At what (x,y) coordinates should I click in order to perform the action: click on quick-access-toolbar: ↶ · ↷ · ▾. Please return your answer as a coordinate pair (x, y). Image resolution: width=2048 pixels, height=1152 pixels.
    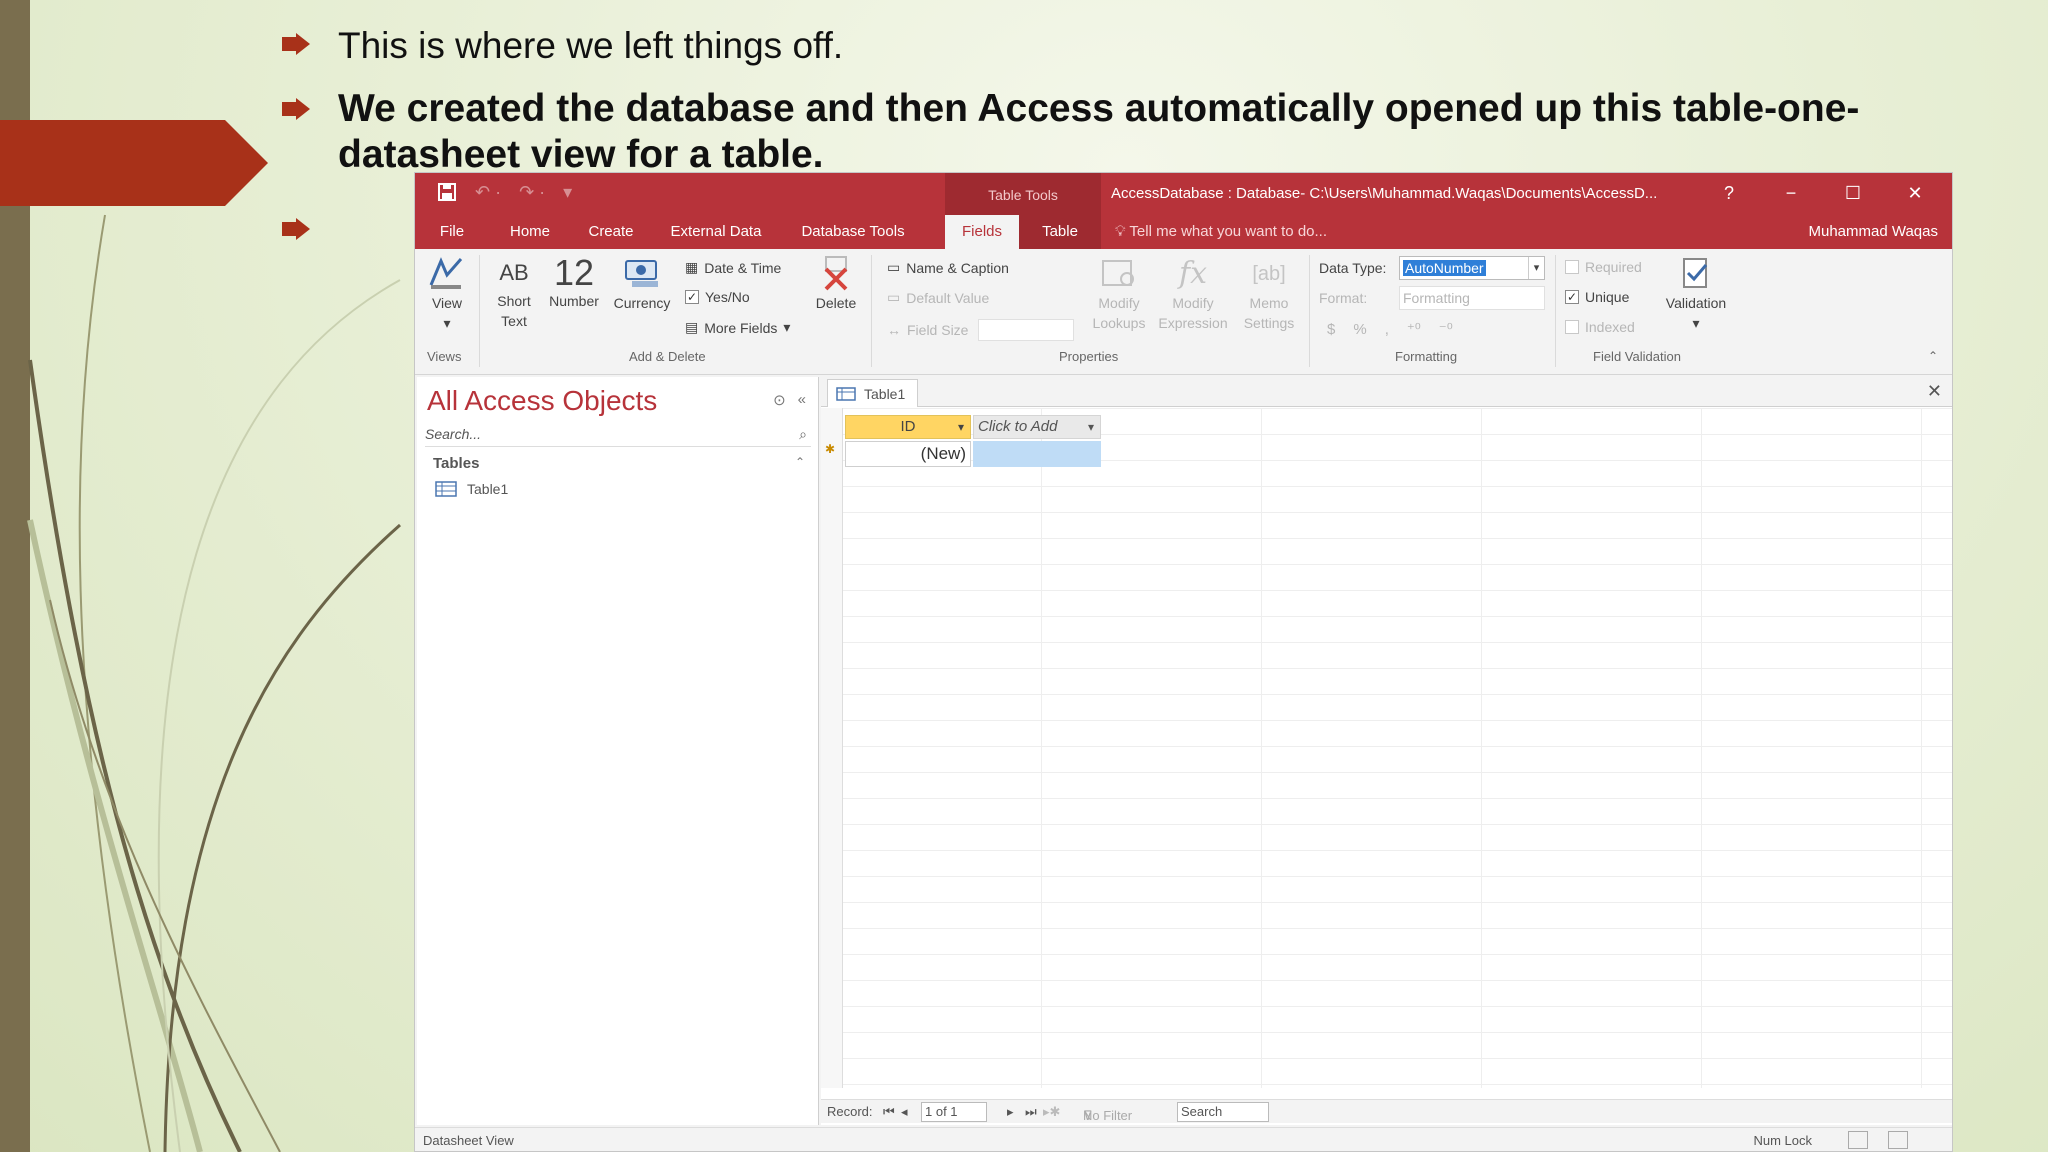
    Looking at the image, I should click on (504, 194).